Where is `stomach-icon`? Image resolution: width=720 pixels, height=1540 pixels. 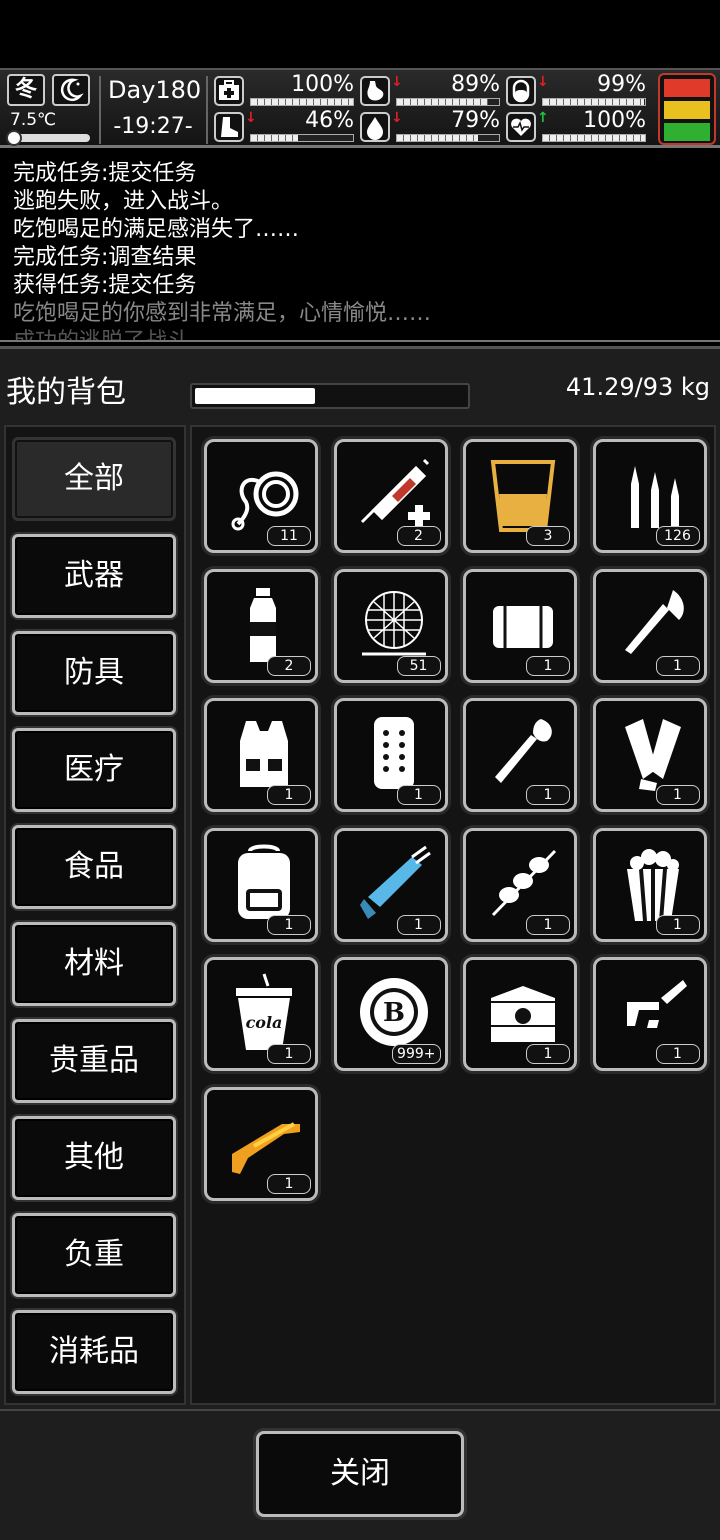
stomach-icon is located at coordinates (375, 91).